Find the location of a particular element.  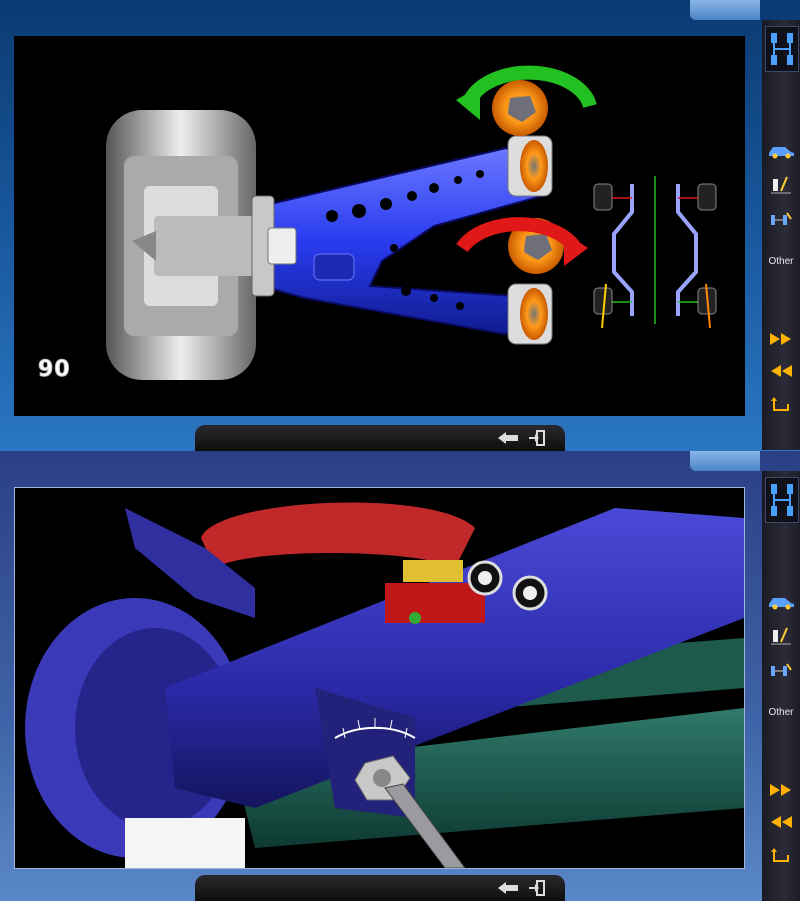

upper-bushing is located at coordinates (530, 166).